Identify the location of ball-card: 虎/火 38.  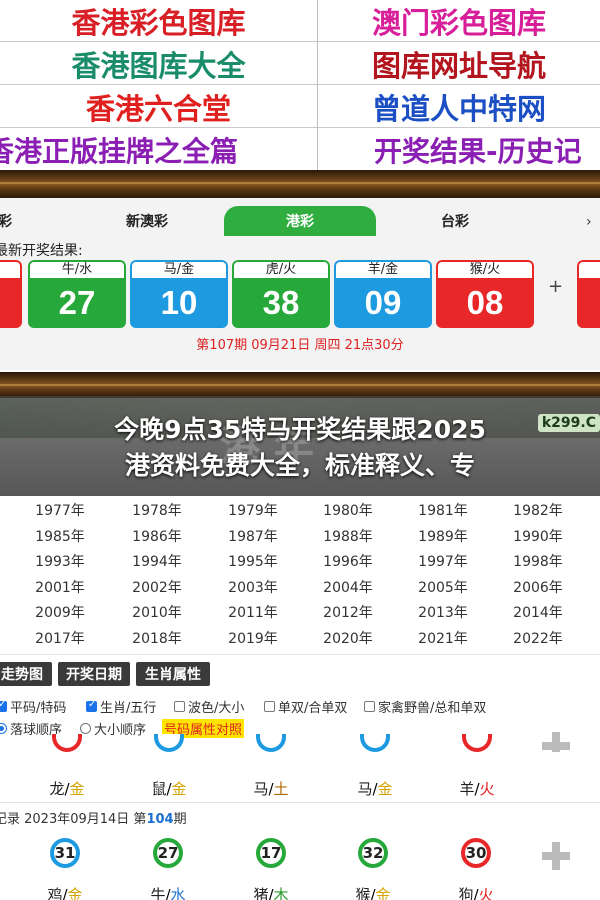
(281, 294).